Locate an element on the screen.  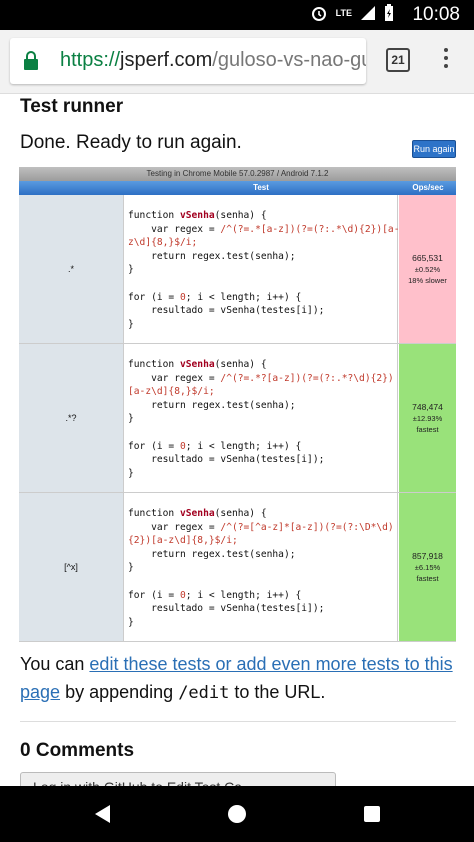
url-scheme: https:// is located at coordinates (90, 60).